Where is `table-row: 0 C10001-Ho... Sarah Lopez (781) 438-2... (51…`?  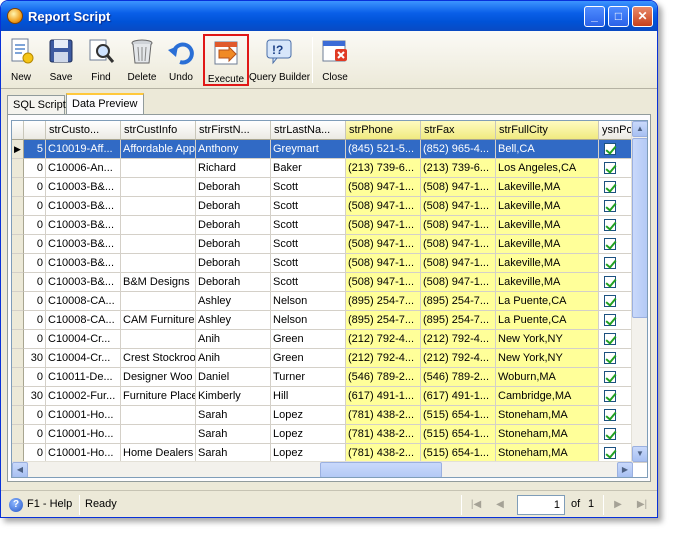 table-row: 0 C10001-Ho... Sarah Lopez (781) 438-2... (51… is located at coordinates (329, 415).